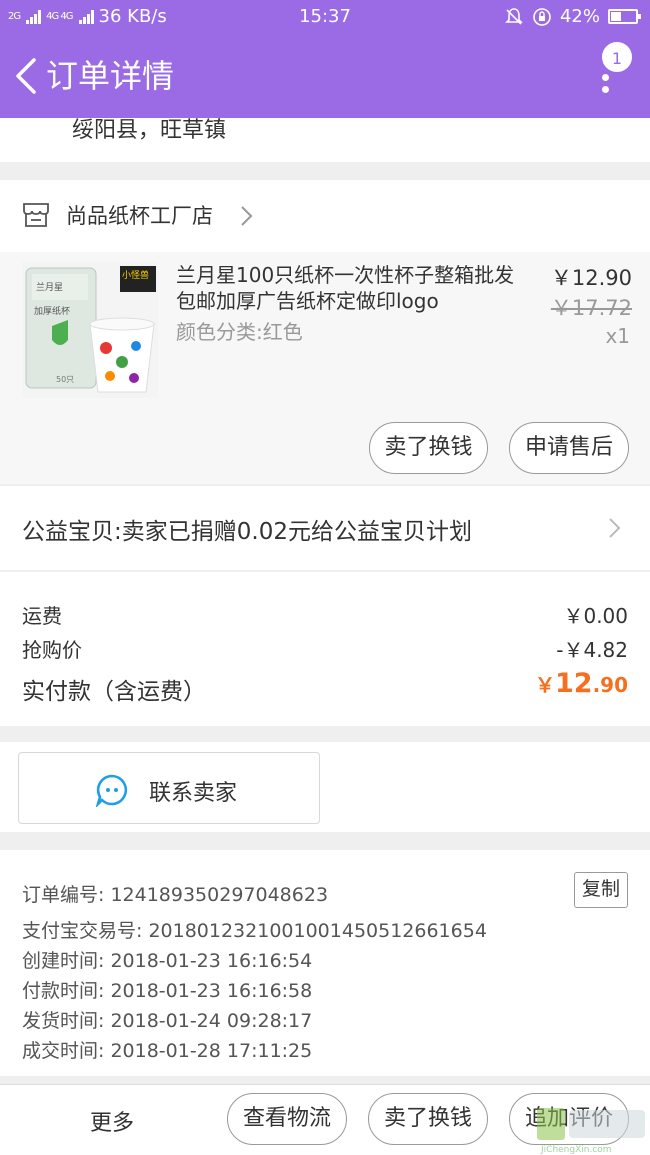 The image size is (650, 1155). I want to click on product-image: 兰月星 加厚纸杯 50只 小怪兽, so click(90, 330).